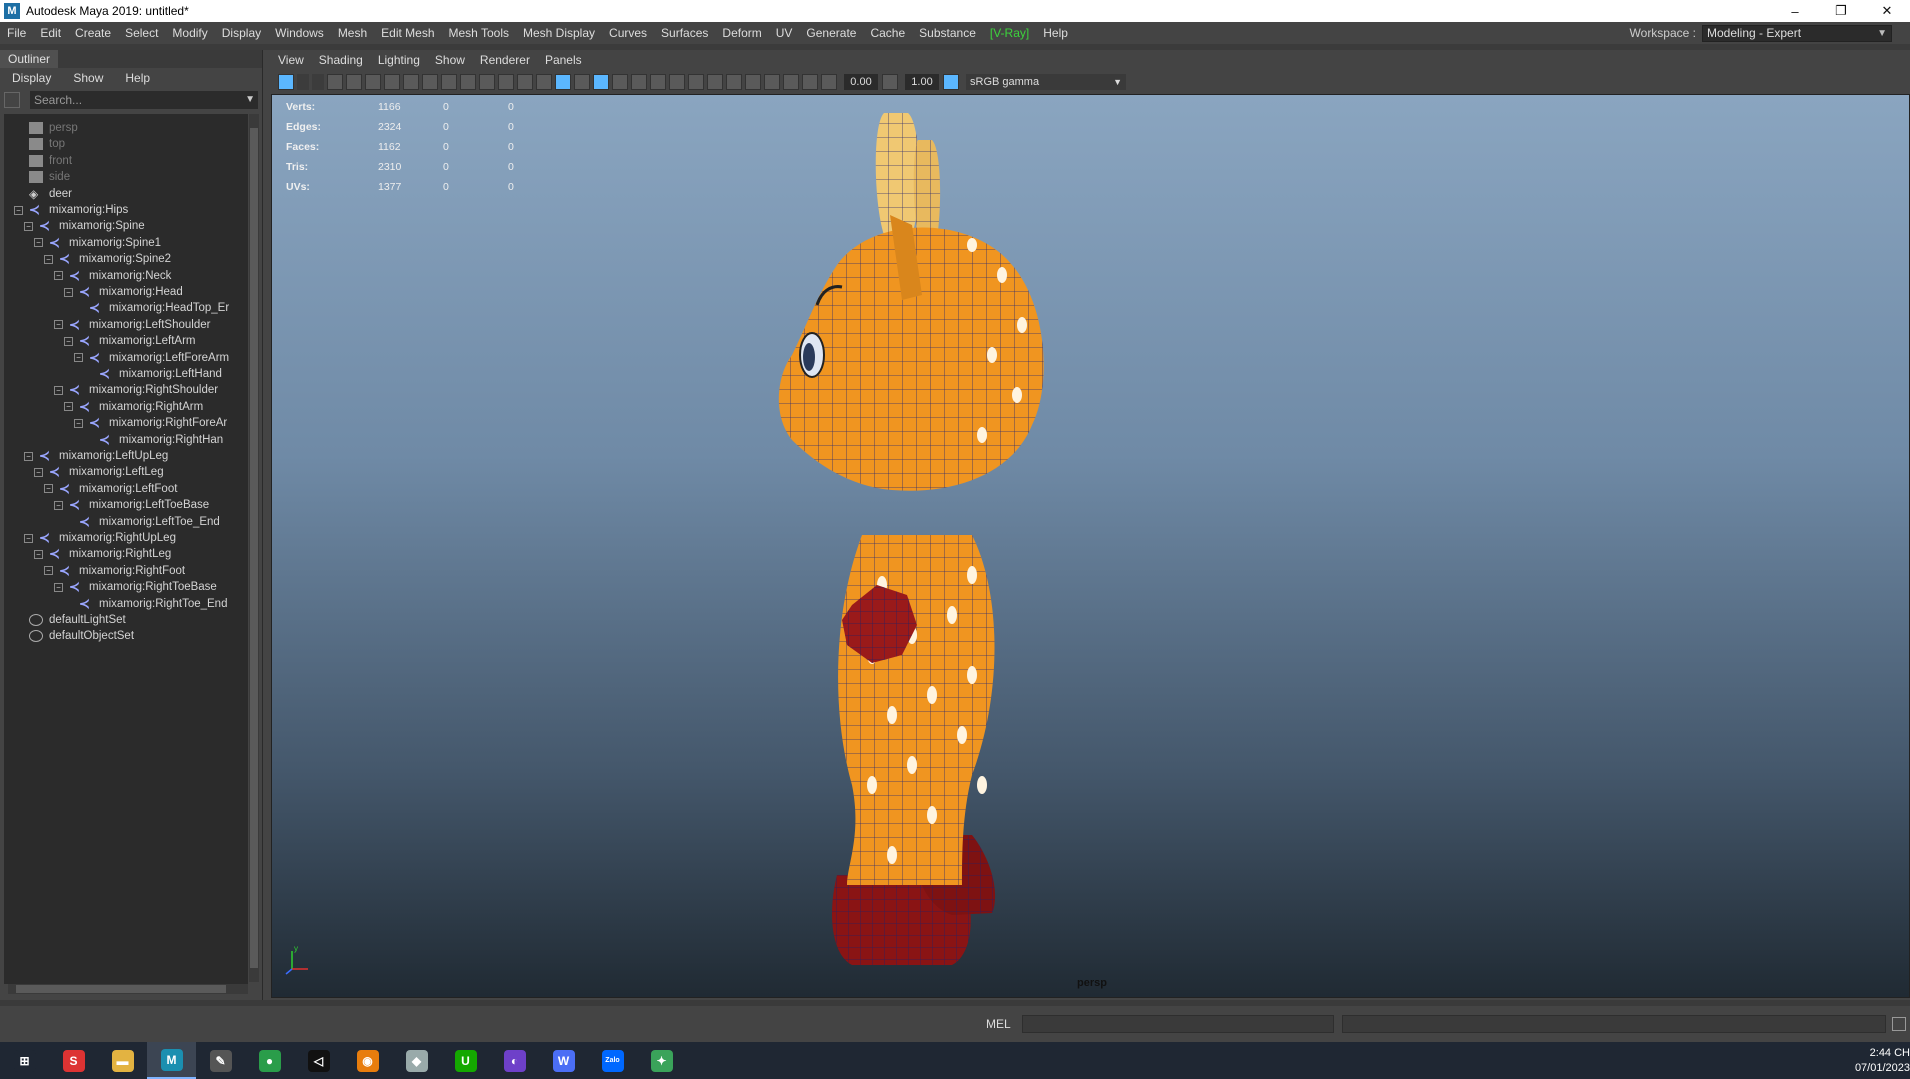 The width and height of the screenshot is (1910, 1079). Describe the element at coordinates (628, 33) in the screenshot. I see `menu-curves: Curves` at that location.